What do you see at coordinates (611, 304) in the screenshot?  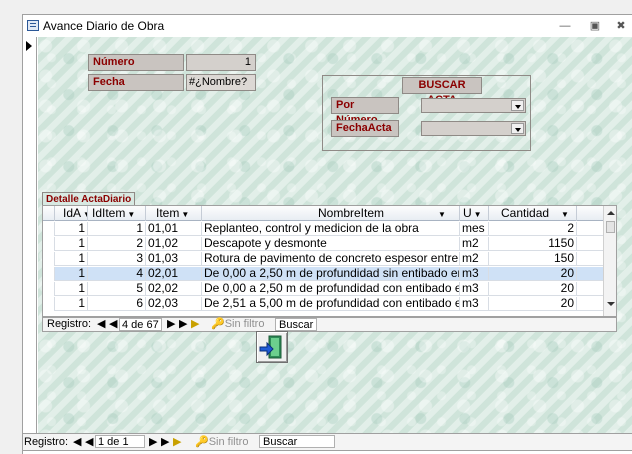 I see `scroll-down-icon` at bounding box center [611, 304].